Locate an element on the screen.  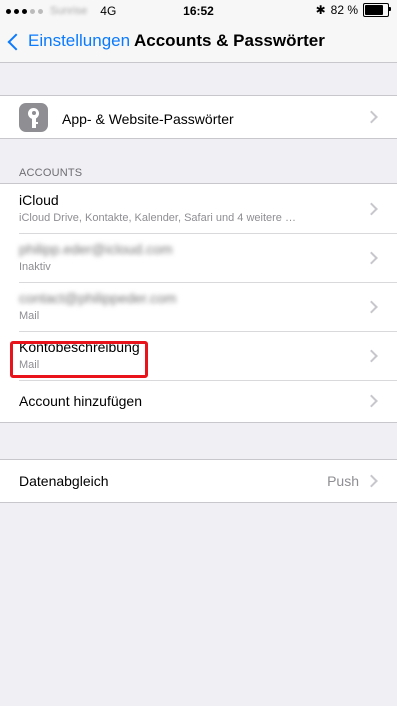
add-account-label: Account hinzufügen is located at coordinates (80, 401).